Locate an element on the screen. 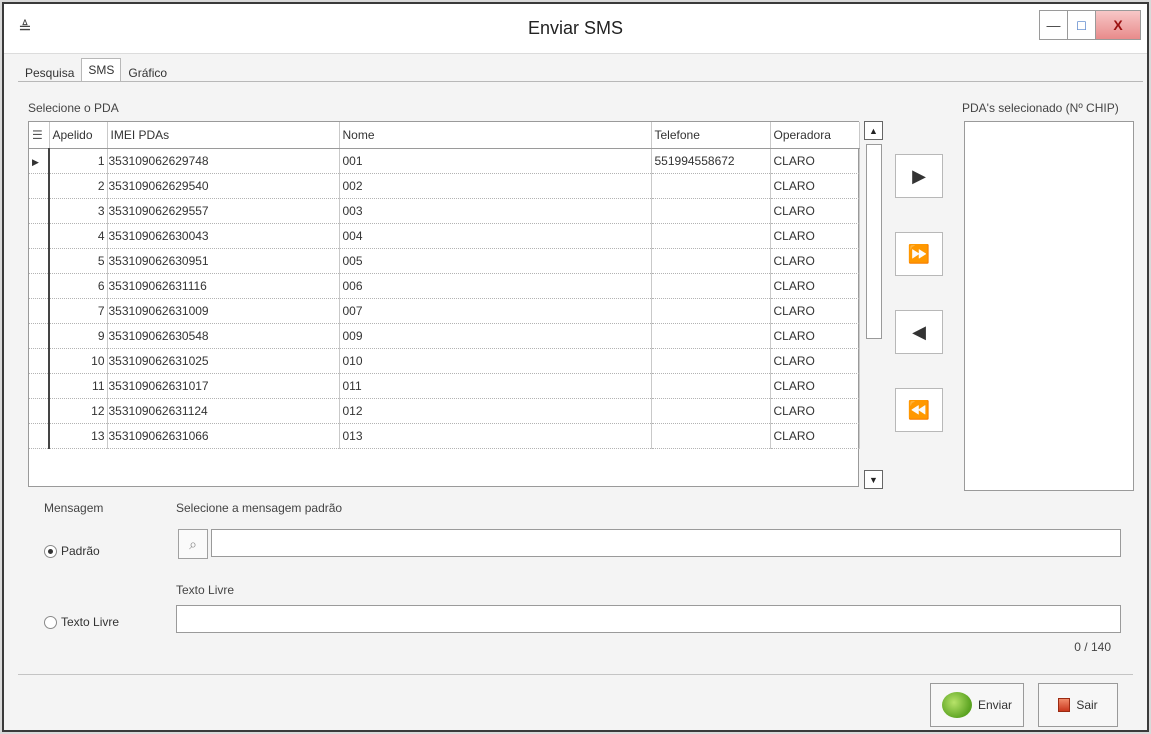 The image size is (1151, 734). move-one-left-button: ◀ is located at coordinates (919, 332).